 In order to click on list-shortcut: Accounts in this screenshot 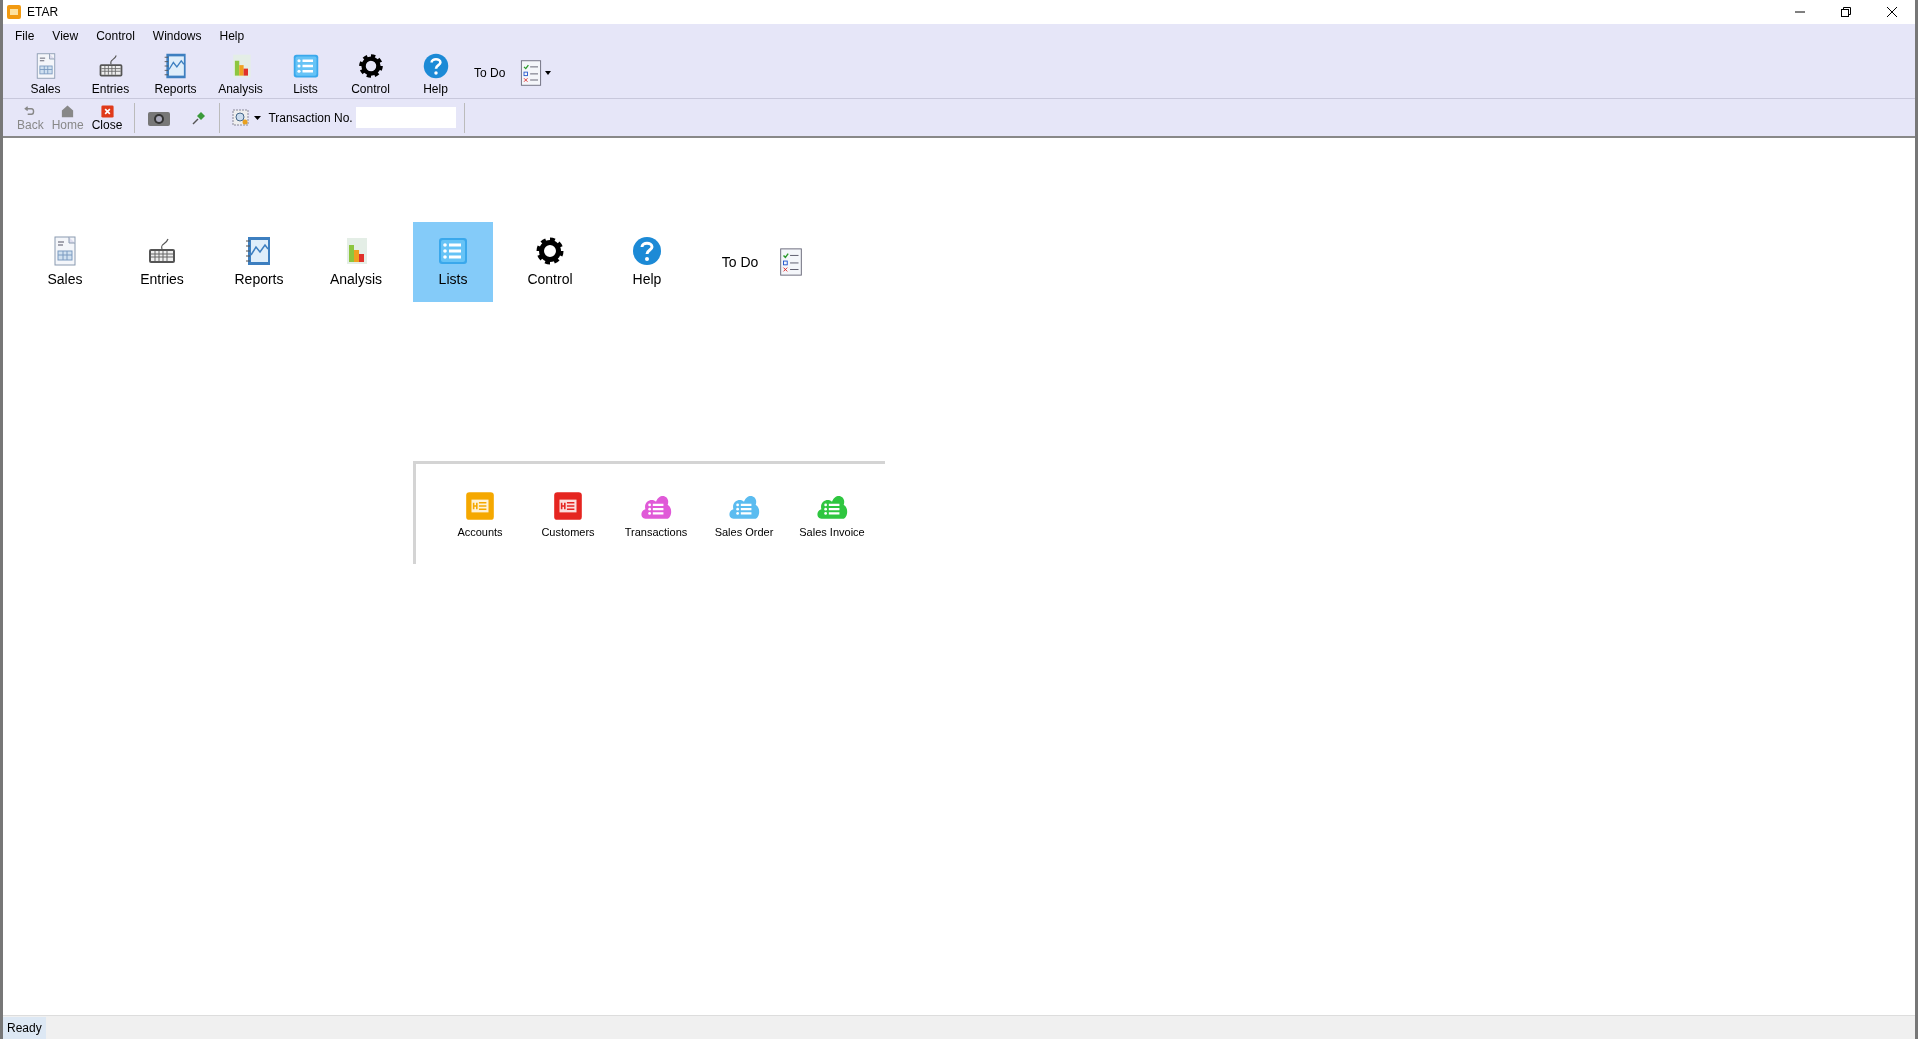, I will do `click(480, 526)`.